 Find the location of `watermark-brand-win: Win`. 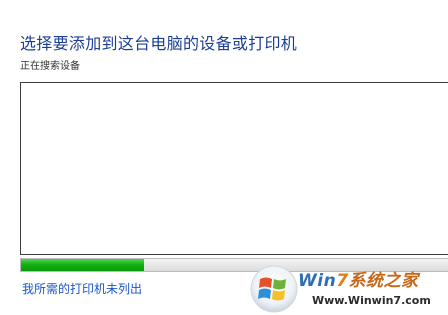

watermark-brand-win: Win is located at coordinates (317, 281).